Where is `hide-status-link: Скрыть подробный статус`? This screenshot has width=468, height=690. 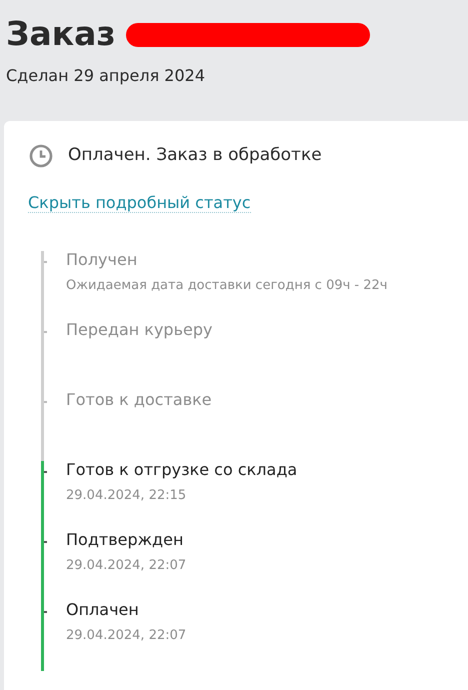
hide-status-link: Скрыть подробный статус is located at coordinates (139, 202).